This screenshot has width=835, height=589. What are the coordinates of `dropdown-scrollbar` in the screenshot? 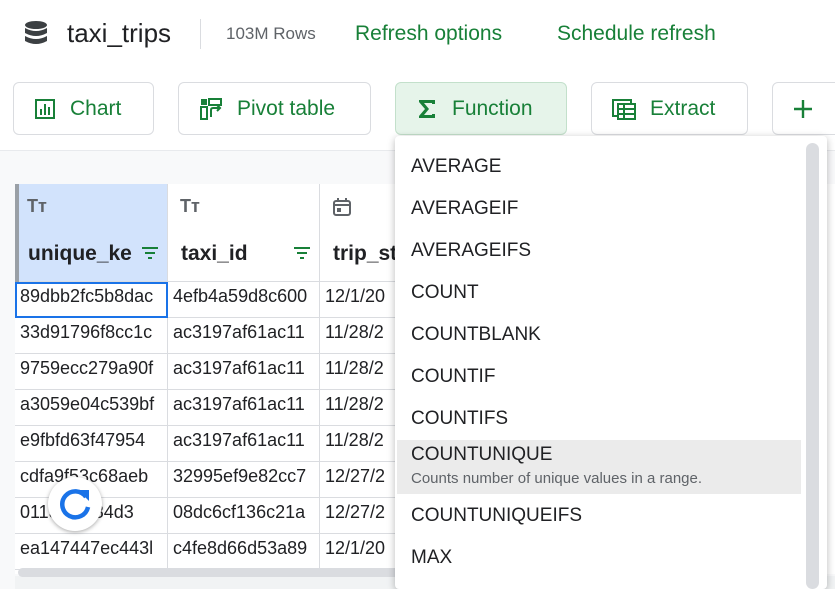 It's located at (812, 366).